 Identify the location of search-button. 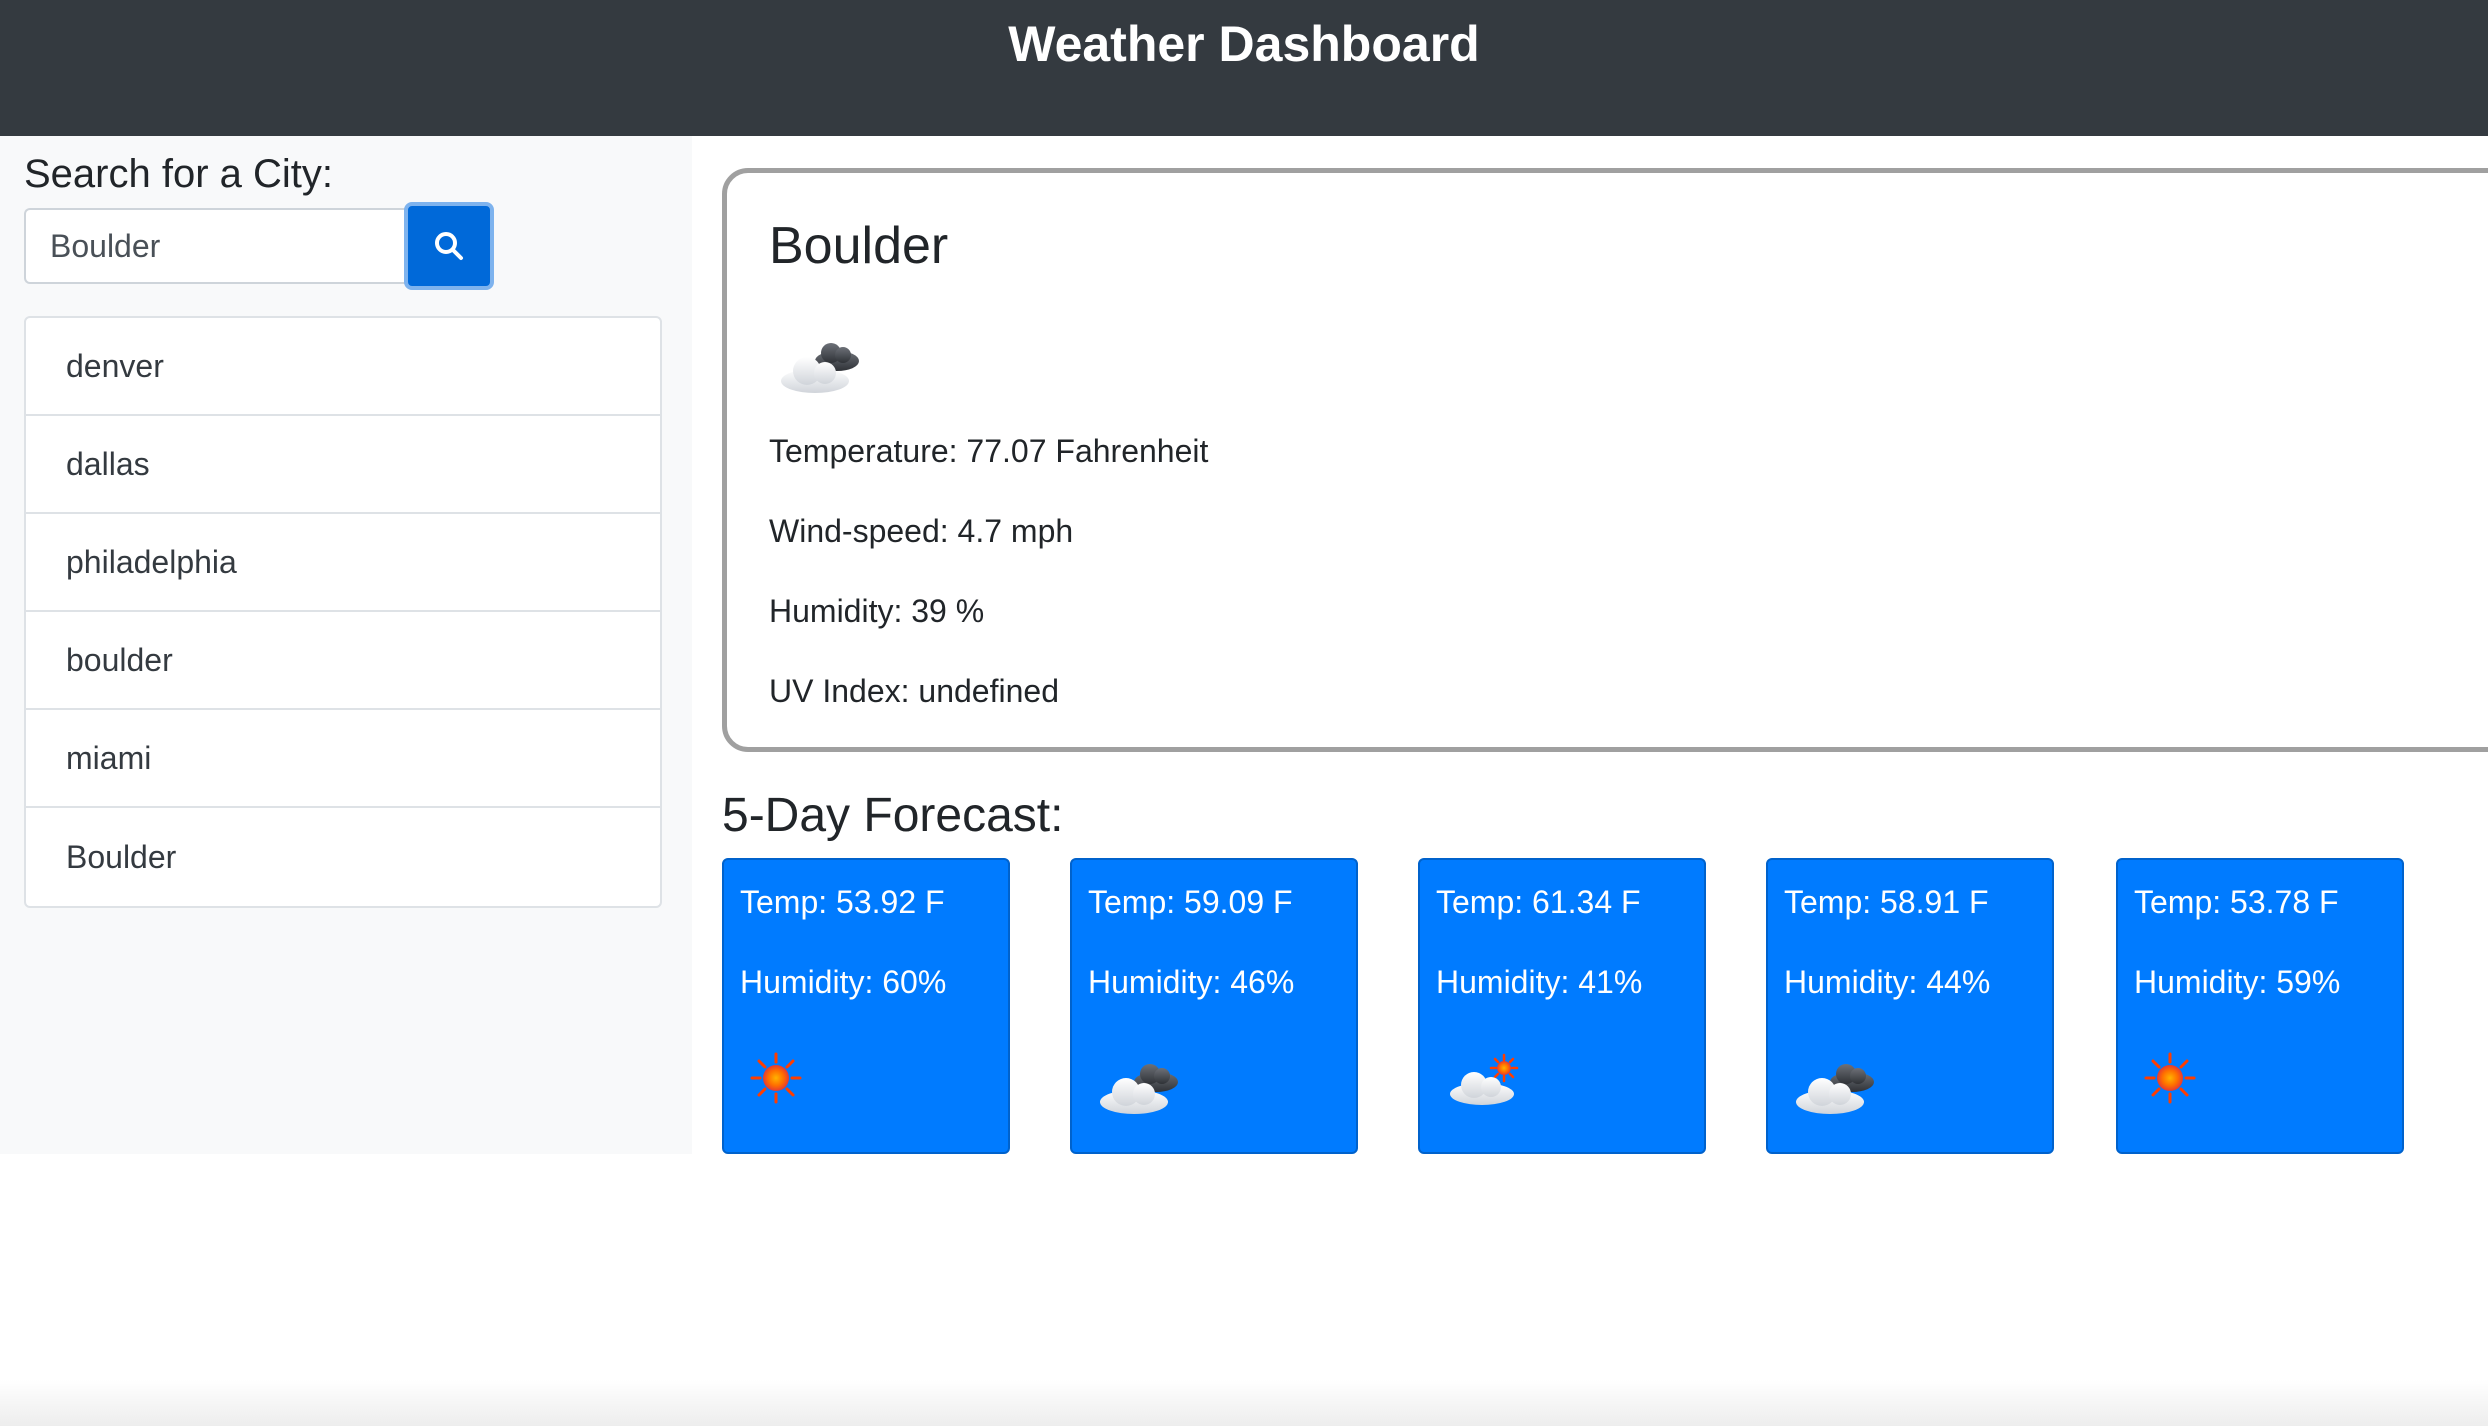
(449, 246).